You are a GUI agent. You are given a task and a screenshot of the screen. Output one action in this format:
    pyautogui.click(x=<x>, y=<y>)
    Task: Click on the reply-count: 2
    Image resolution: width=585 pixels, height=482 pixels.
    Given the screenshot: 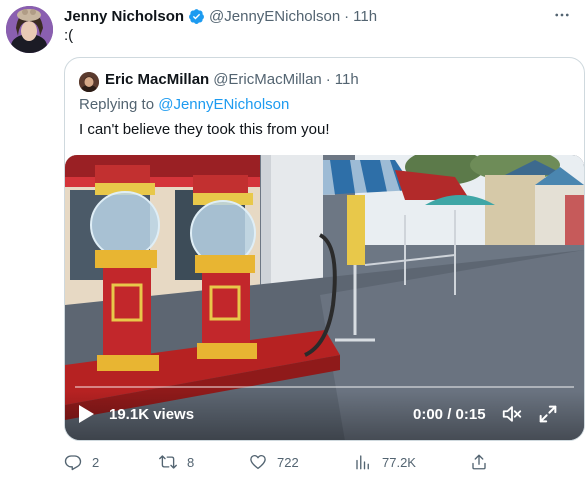 What is the action you would take?
    pyautogui.click(x=96, y=462)
    